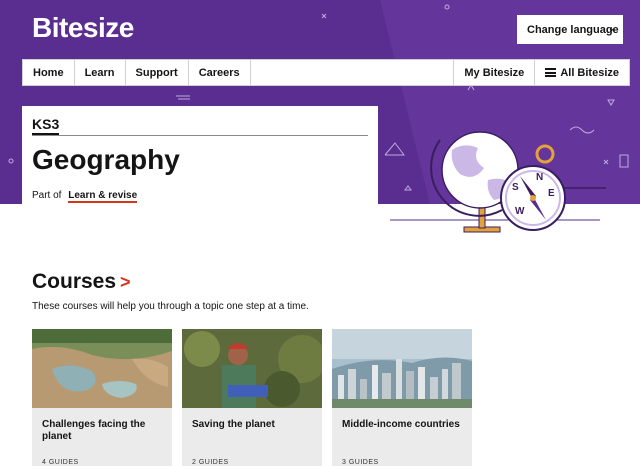 Image resolution: width=640 pixels, height=466 pixels. What do you see at coordinates (551, 193) in the screenshot?
I see `svg-text: E` at bounding box center [551, 193].